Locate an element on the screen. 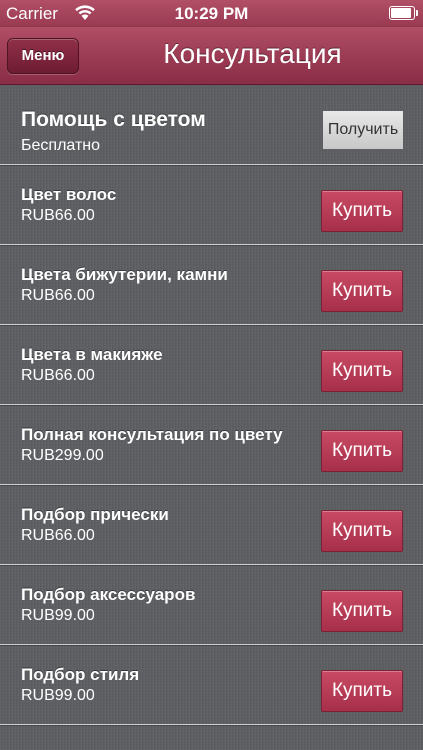 The height and width of the screenshot is (750, 423). page-title: Консультация is located at coordinates (252, 53).